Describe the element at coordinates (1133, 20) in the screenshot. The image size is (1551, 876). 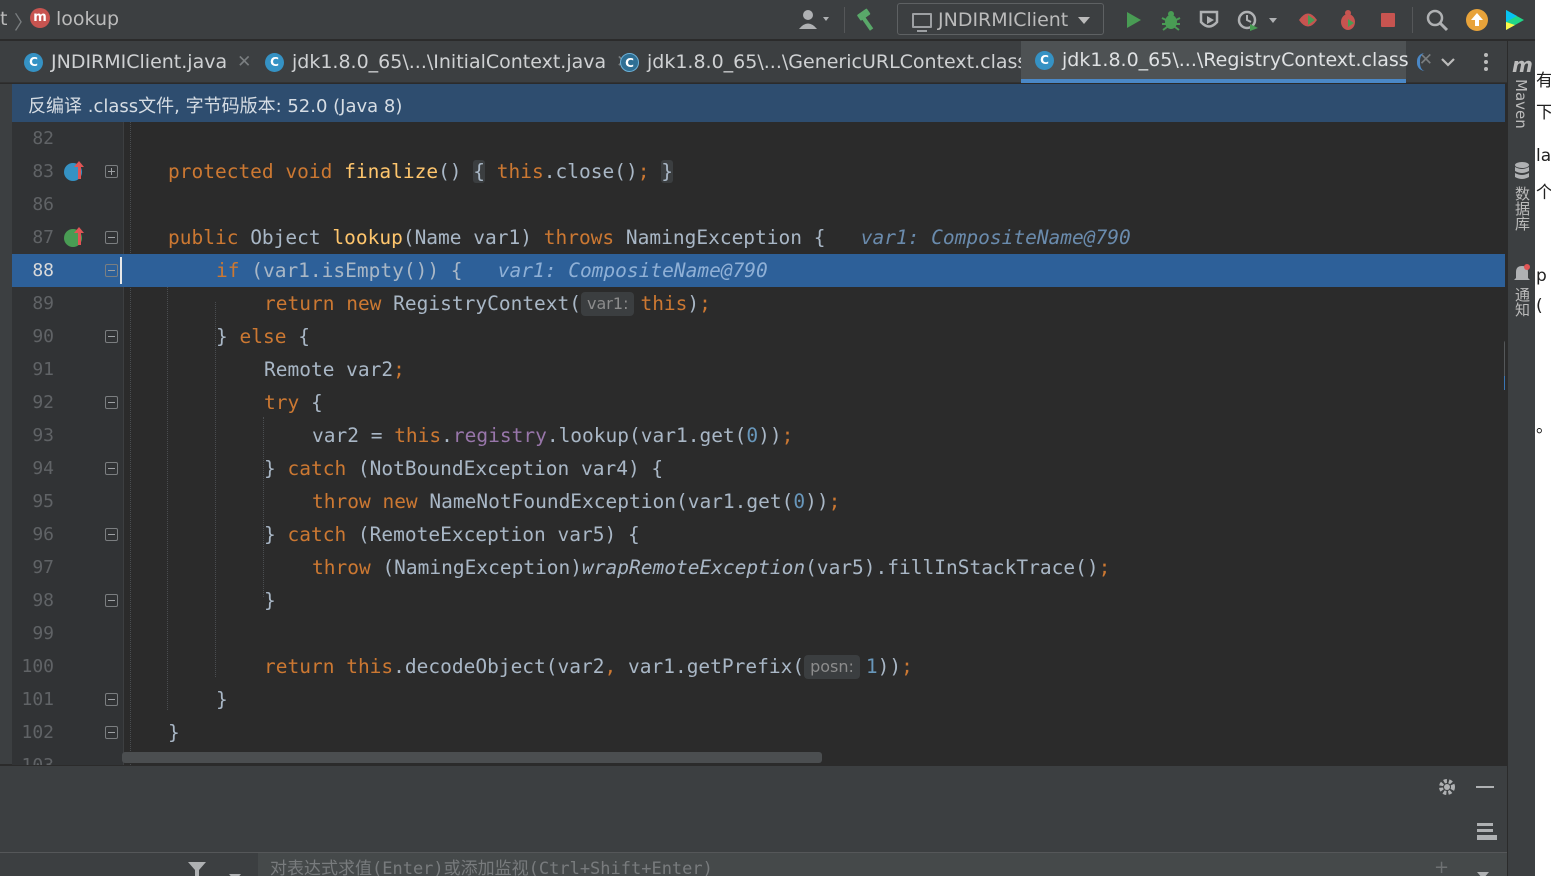
I see `run-icon` at that location.